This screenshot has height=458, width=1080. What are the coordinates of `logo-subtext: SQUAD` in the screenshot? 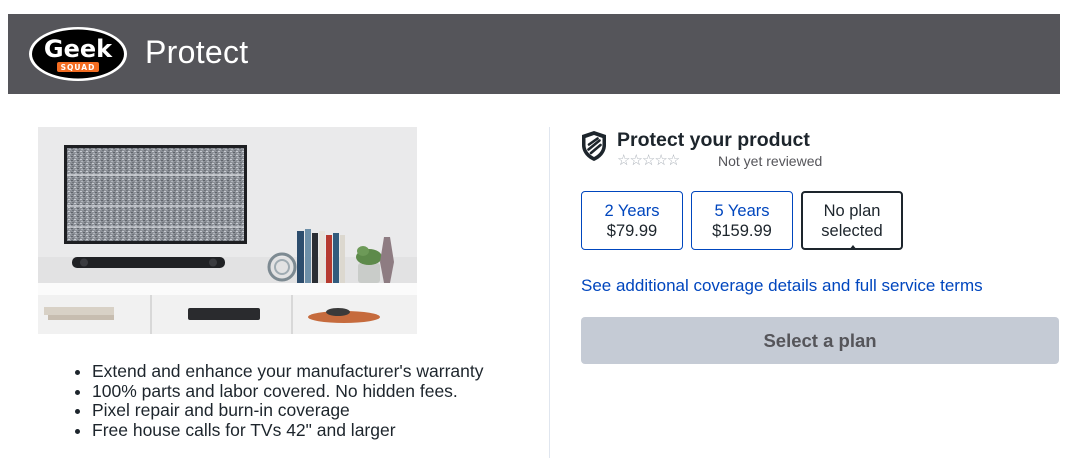 It's located at (78, 67).